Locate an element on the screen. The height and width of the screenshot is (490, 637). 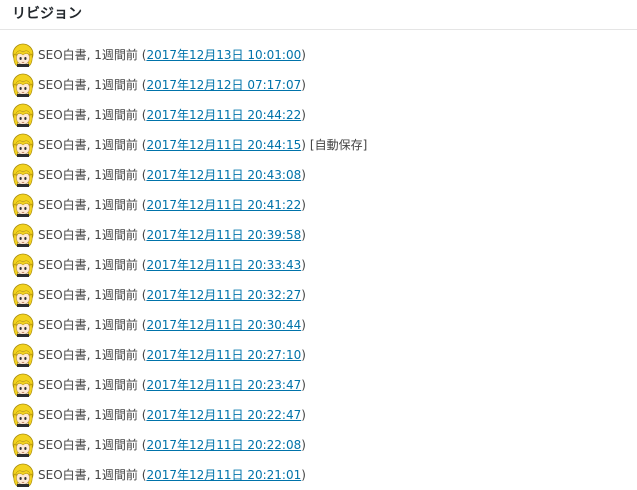
revision-text: SEO白書, 1週間前 (2017年12月11日 20:22:47) is located at coordinates (172, 415).